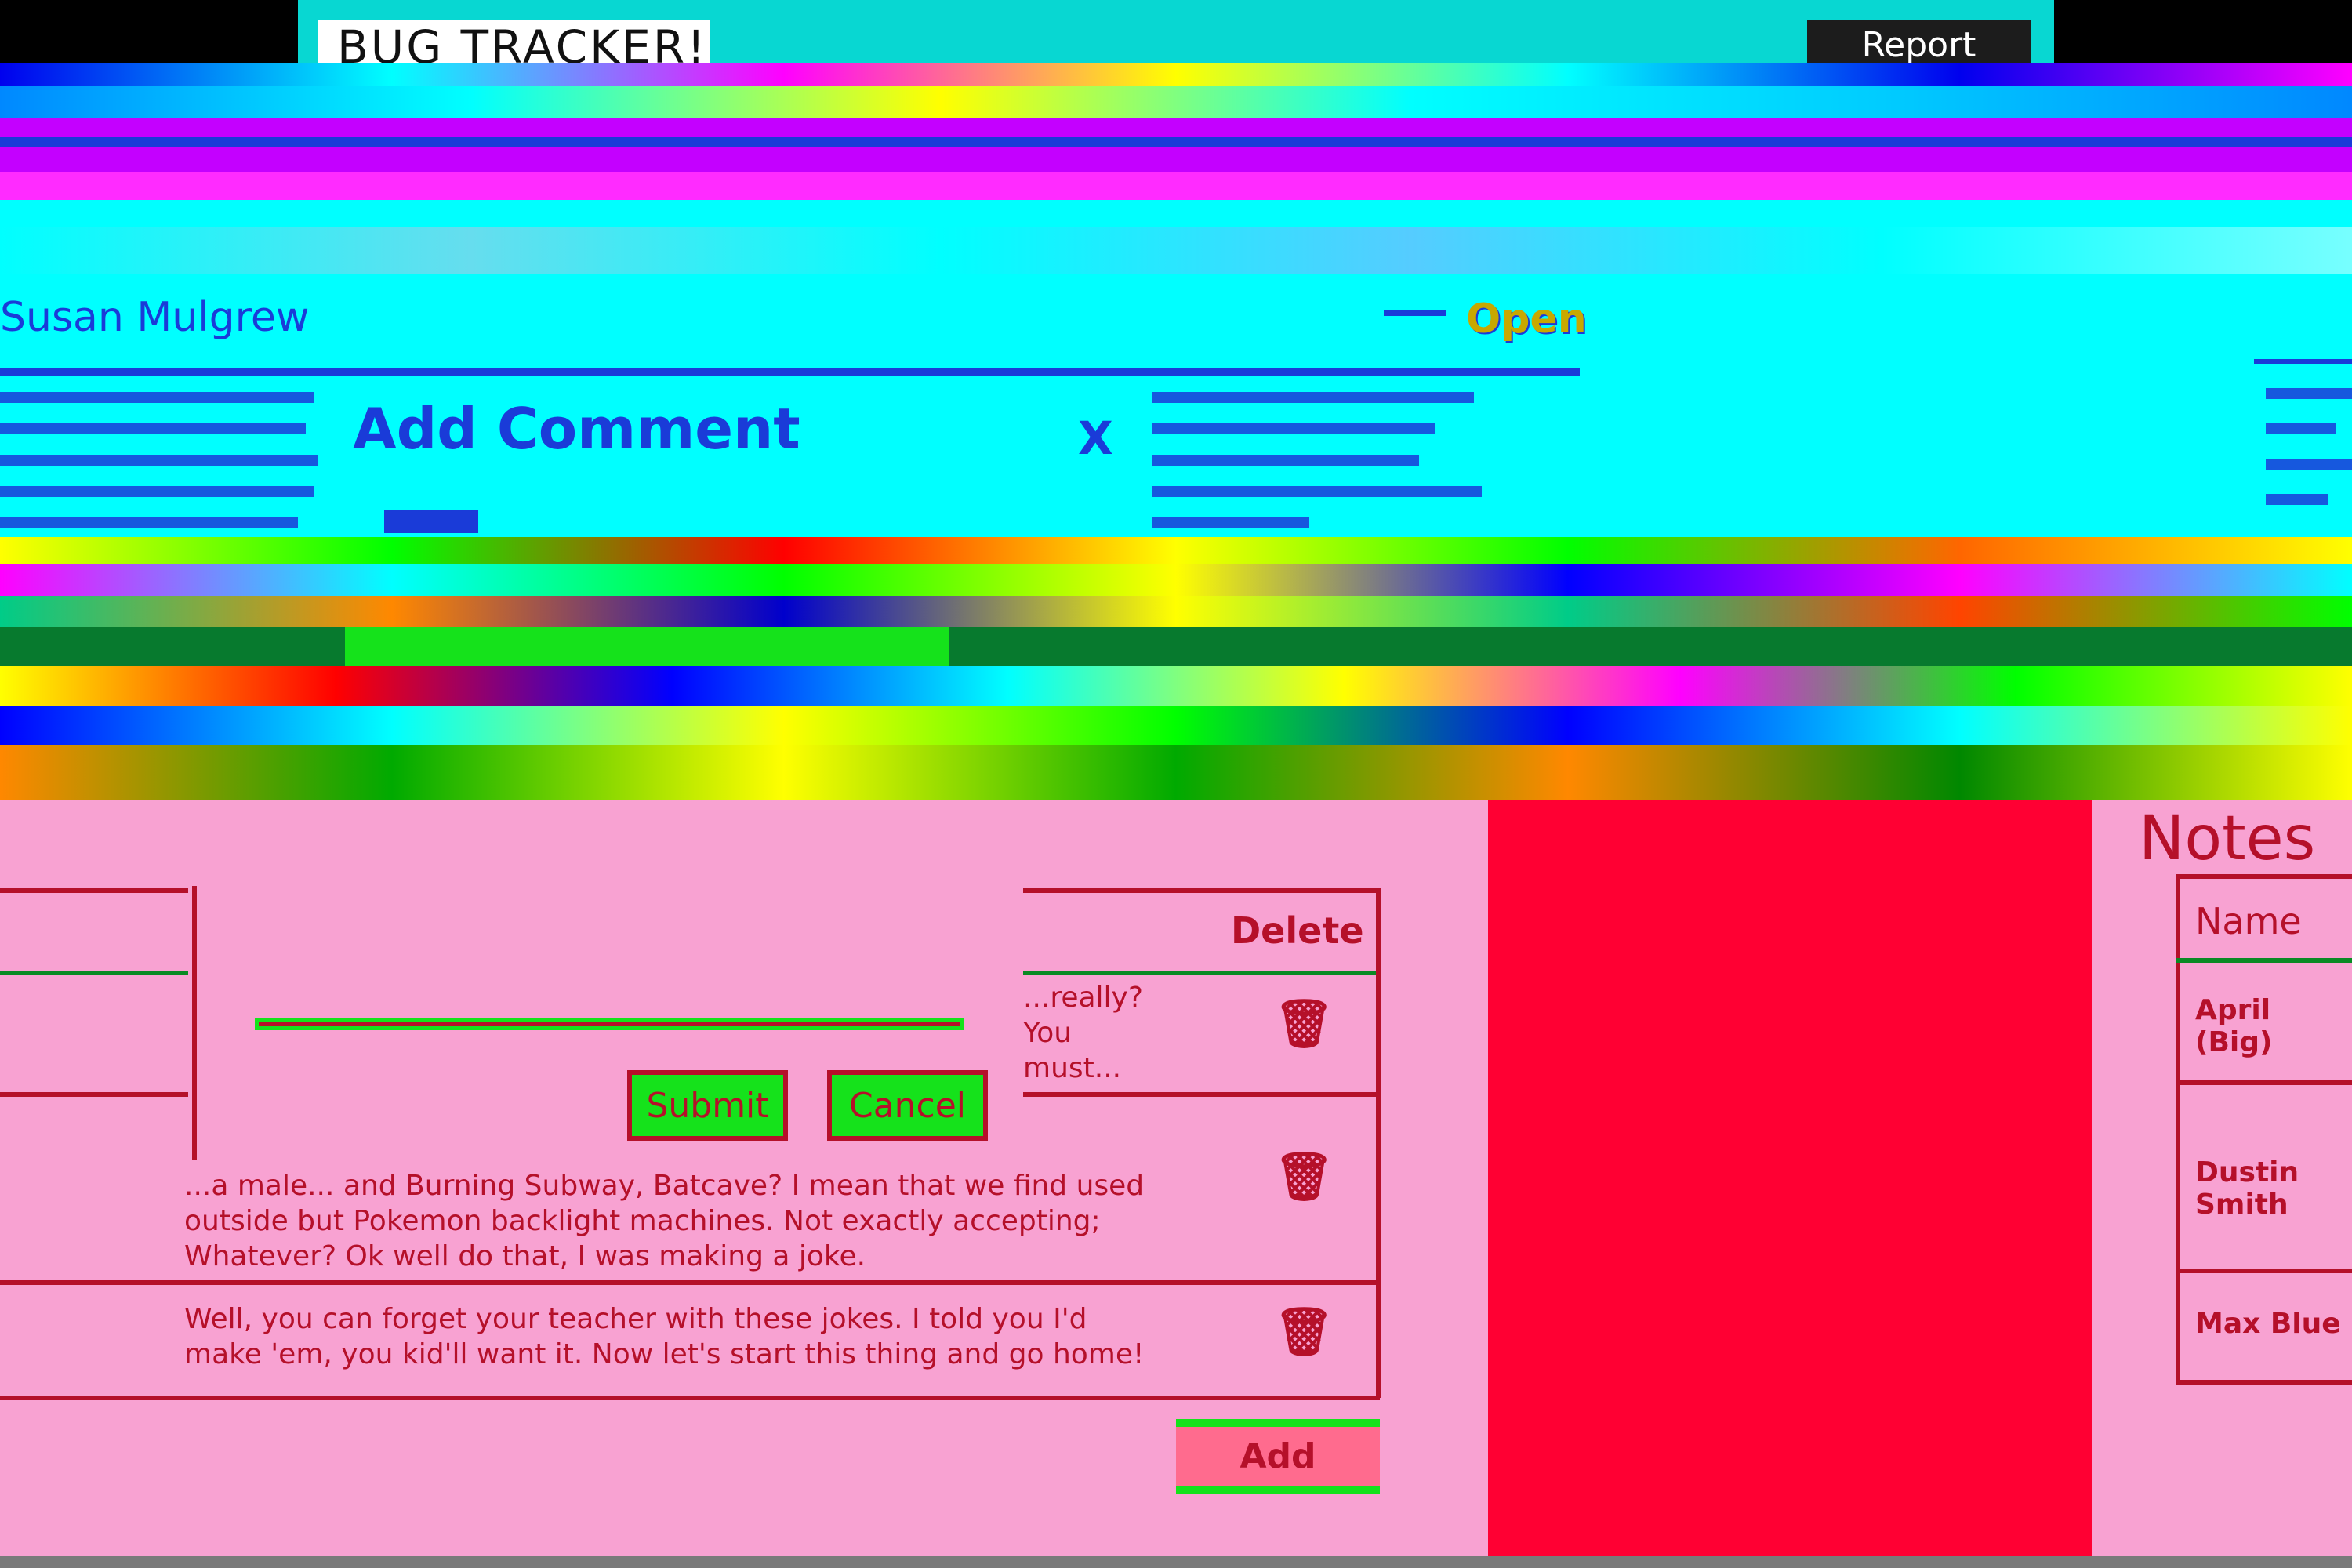  I want to click on add-comment-button: Add, so click(1278, 1456).